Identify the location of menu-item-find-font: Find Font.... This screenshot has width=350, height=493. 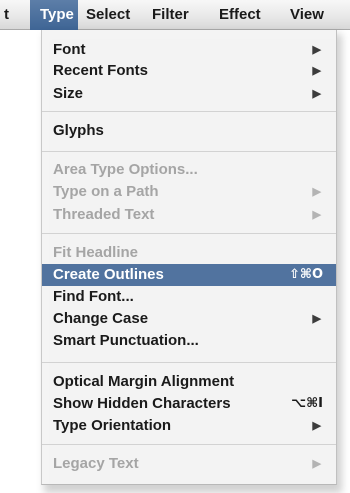
(189, 297).